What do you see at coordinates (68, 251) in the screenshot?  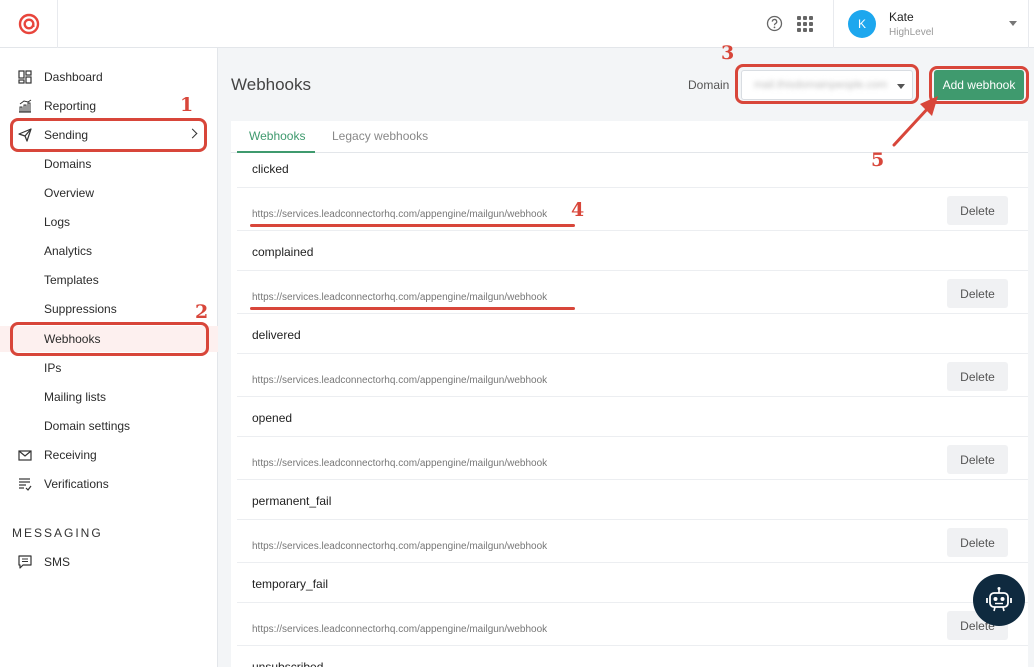 I see `sidebar-item-label: Analytics` at bounding box center [68, 251].